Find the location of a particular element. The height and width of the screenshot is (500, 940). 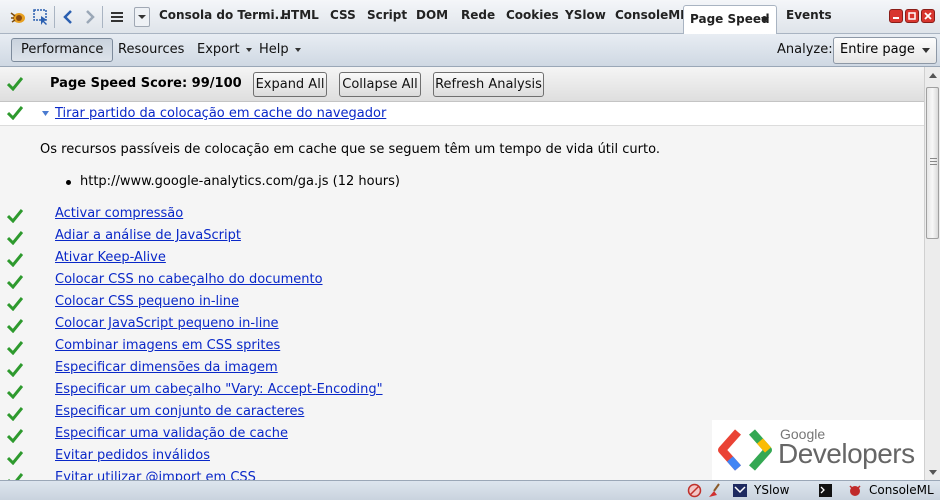

performance-button: Performance is located at coordinates (62, 50).